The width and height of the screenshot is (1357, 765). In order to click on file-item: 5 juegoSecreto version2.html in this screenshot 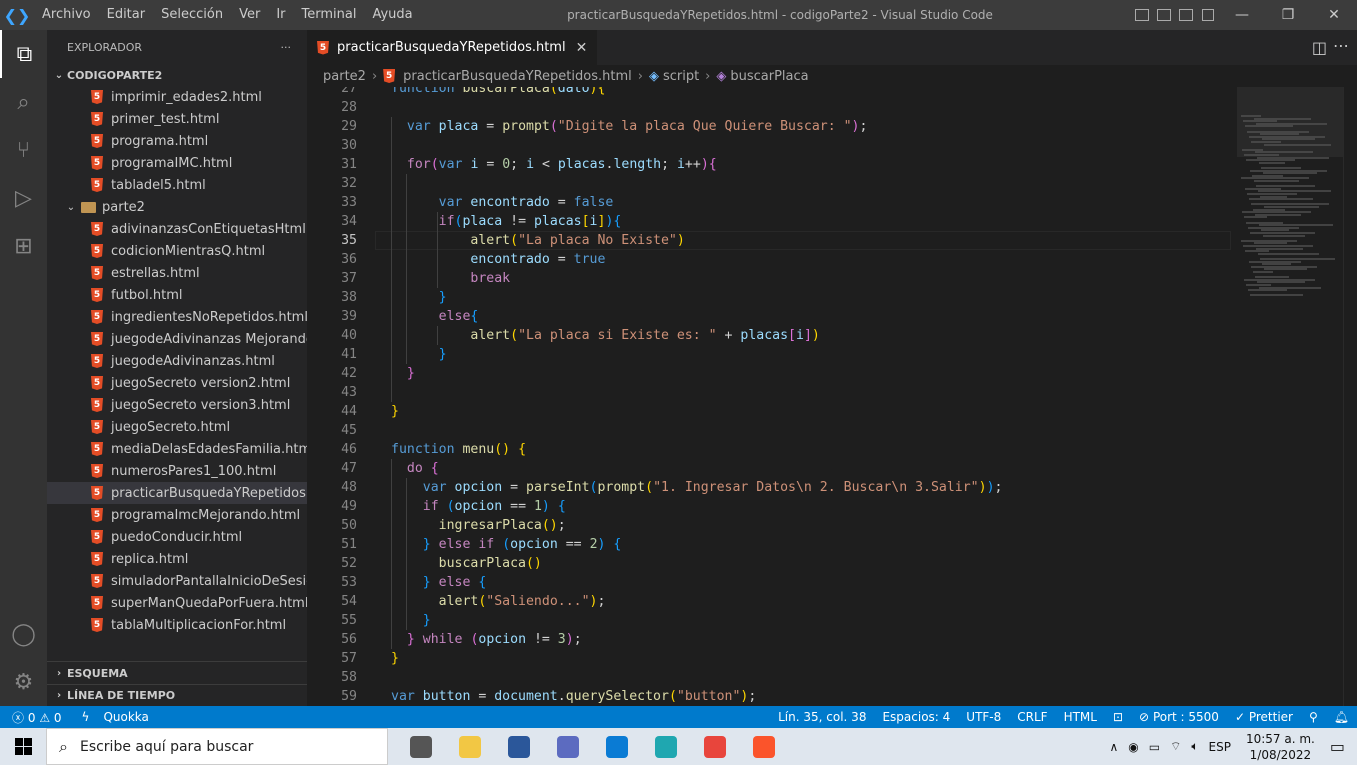, I will do `click(177, 383)`.